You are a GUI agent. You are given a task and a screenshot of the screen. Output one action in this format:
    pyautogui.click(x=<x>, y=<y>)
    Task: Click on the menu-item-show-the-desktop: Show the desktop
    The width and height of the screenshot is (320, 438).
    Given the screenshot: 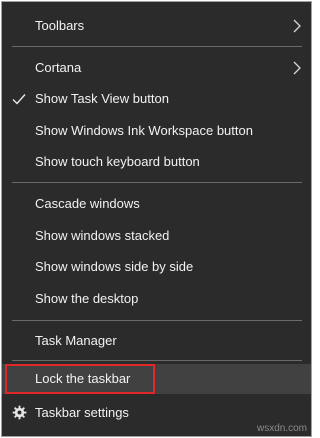 What is the action you would take?
    pyautogui.click(x=156, y=299)
    